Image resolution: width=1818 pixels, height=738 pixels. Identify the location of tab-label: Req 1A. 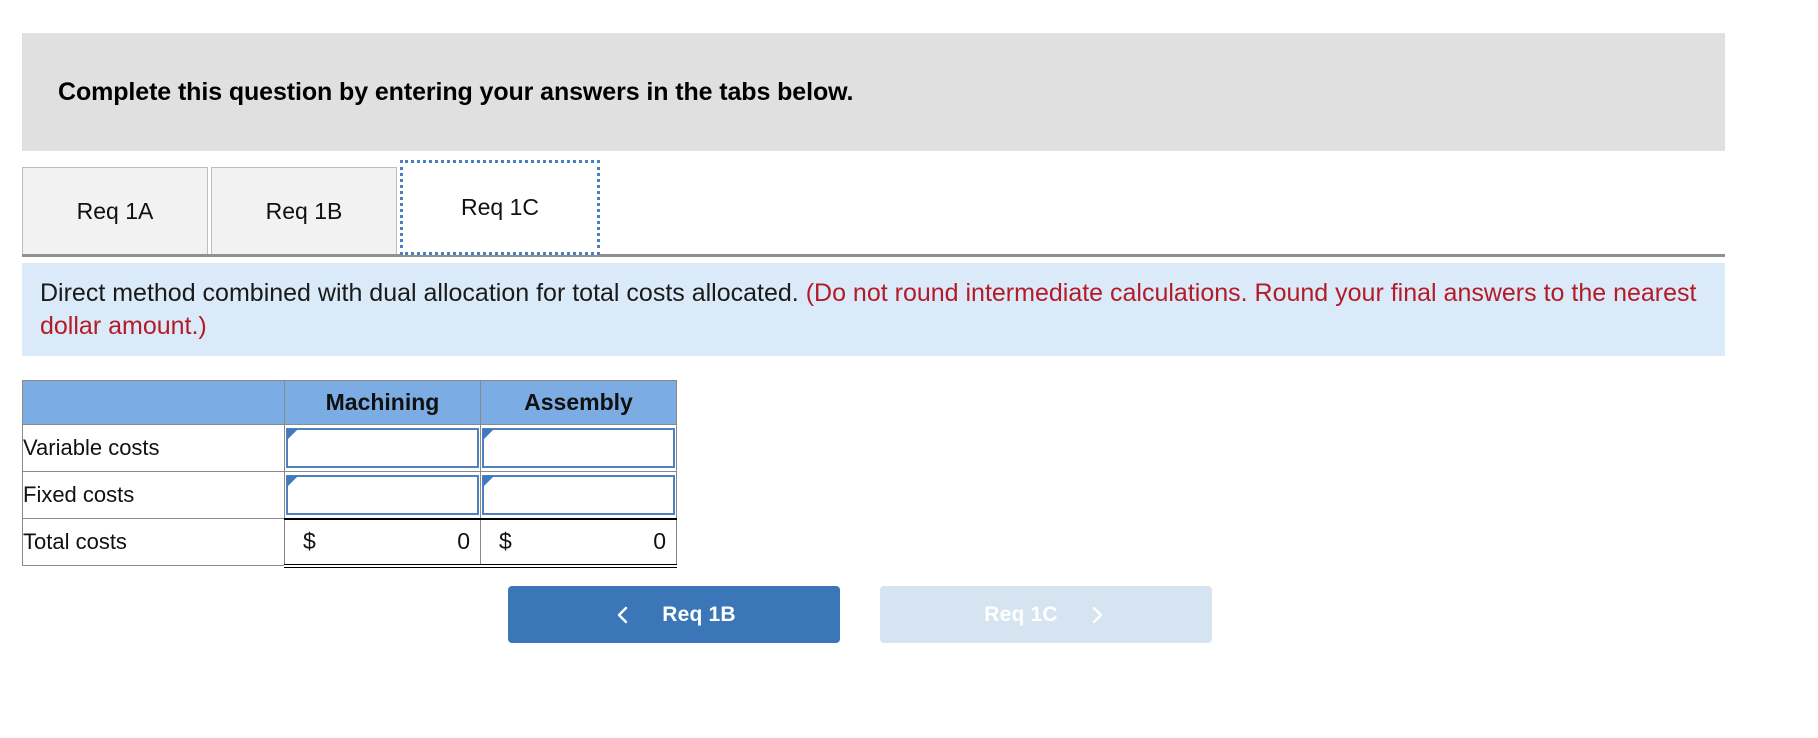
(115, 211).